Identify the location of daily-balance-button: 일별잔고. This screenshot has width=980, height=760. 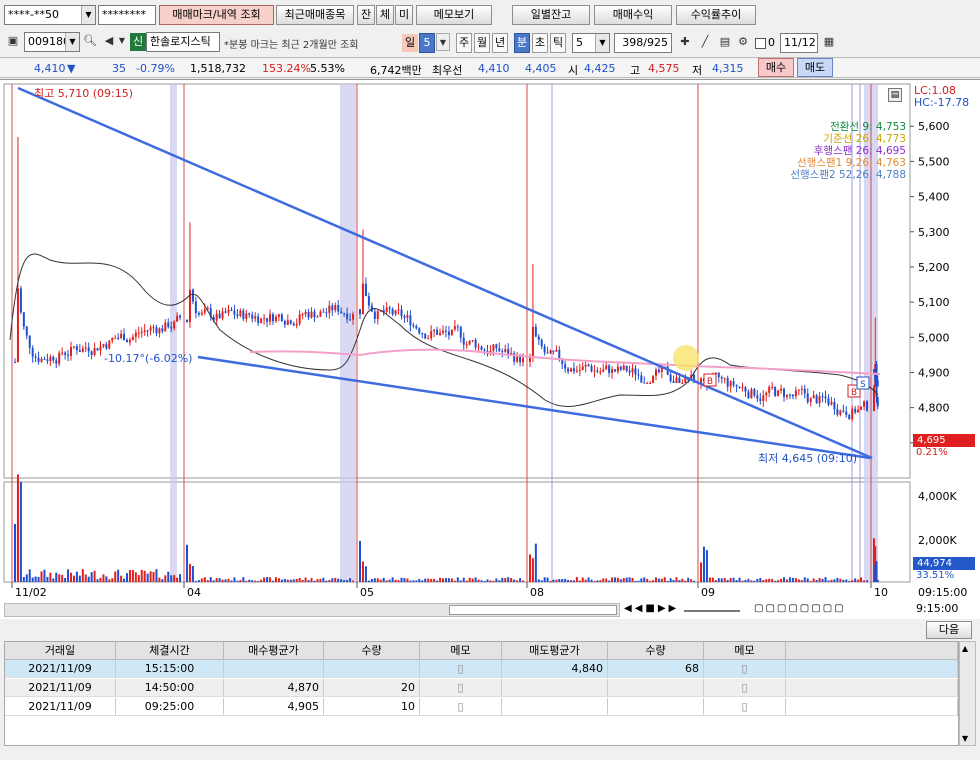
(551, 15).